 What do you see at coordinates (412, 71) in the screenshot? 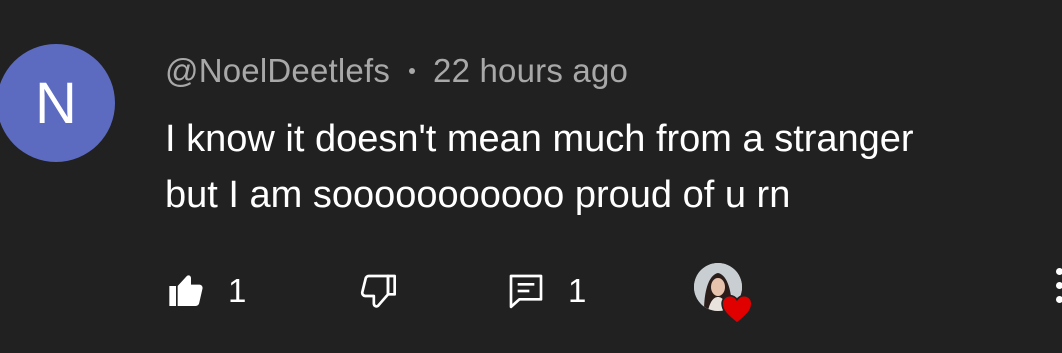
I see `separator-dot` at bounding box center [412, 71].